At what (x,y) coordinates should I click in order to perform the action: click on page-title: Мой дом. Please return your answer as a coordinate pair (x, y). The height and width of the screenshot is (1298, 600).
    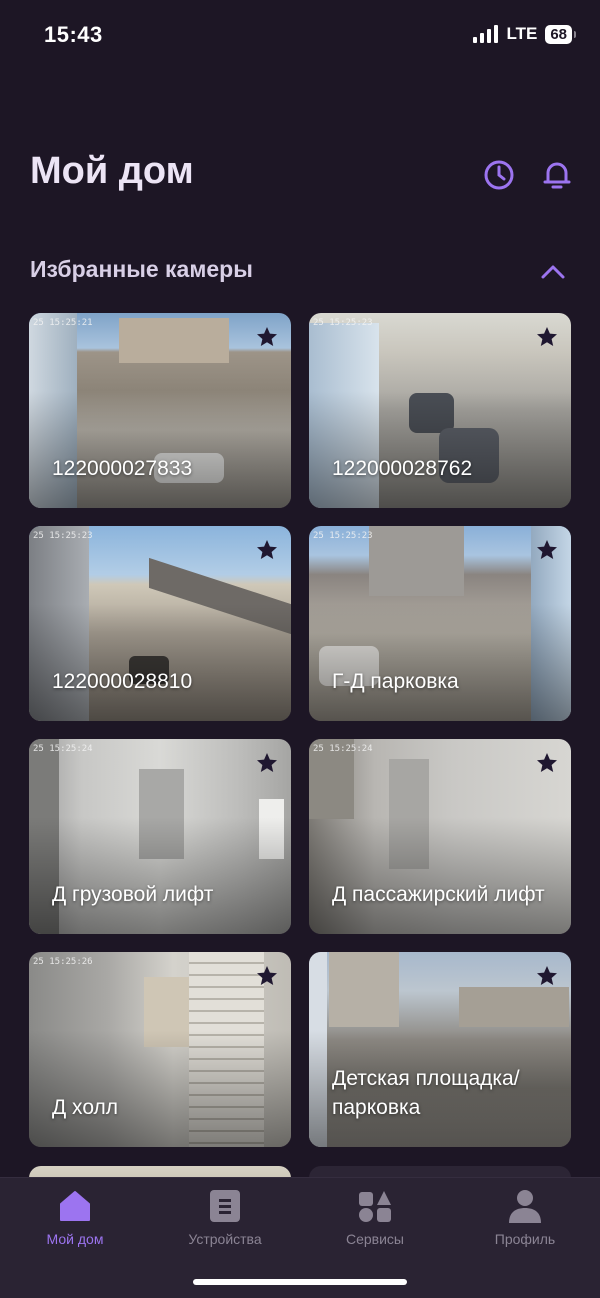
    Looking at the image, I should click on (112, 171).